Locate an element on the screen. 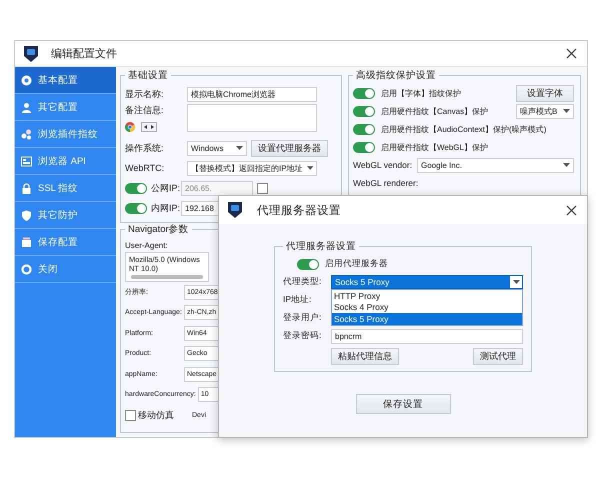  browser-icon is located at coordinates (130, 127).